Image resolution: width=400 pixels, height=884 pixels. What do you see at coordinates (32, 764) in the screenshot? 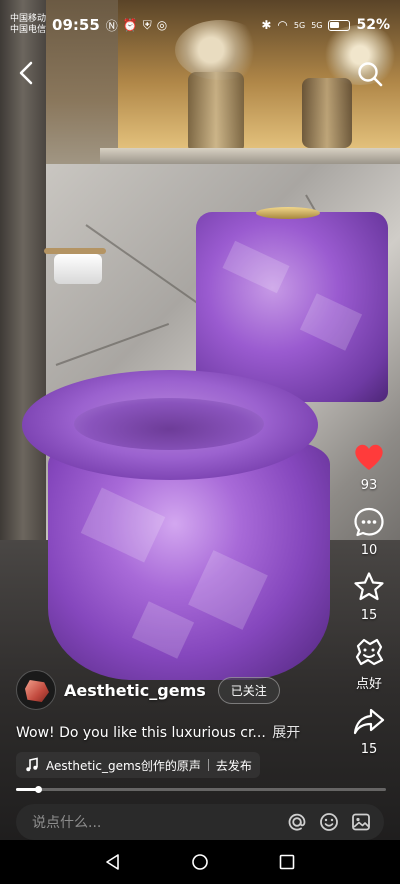
I see `music-note-icon` at bounding box center [32, 764].